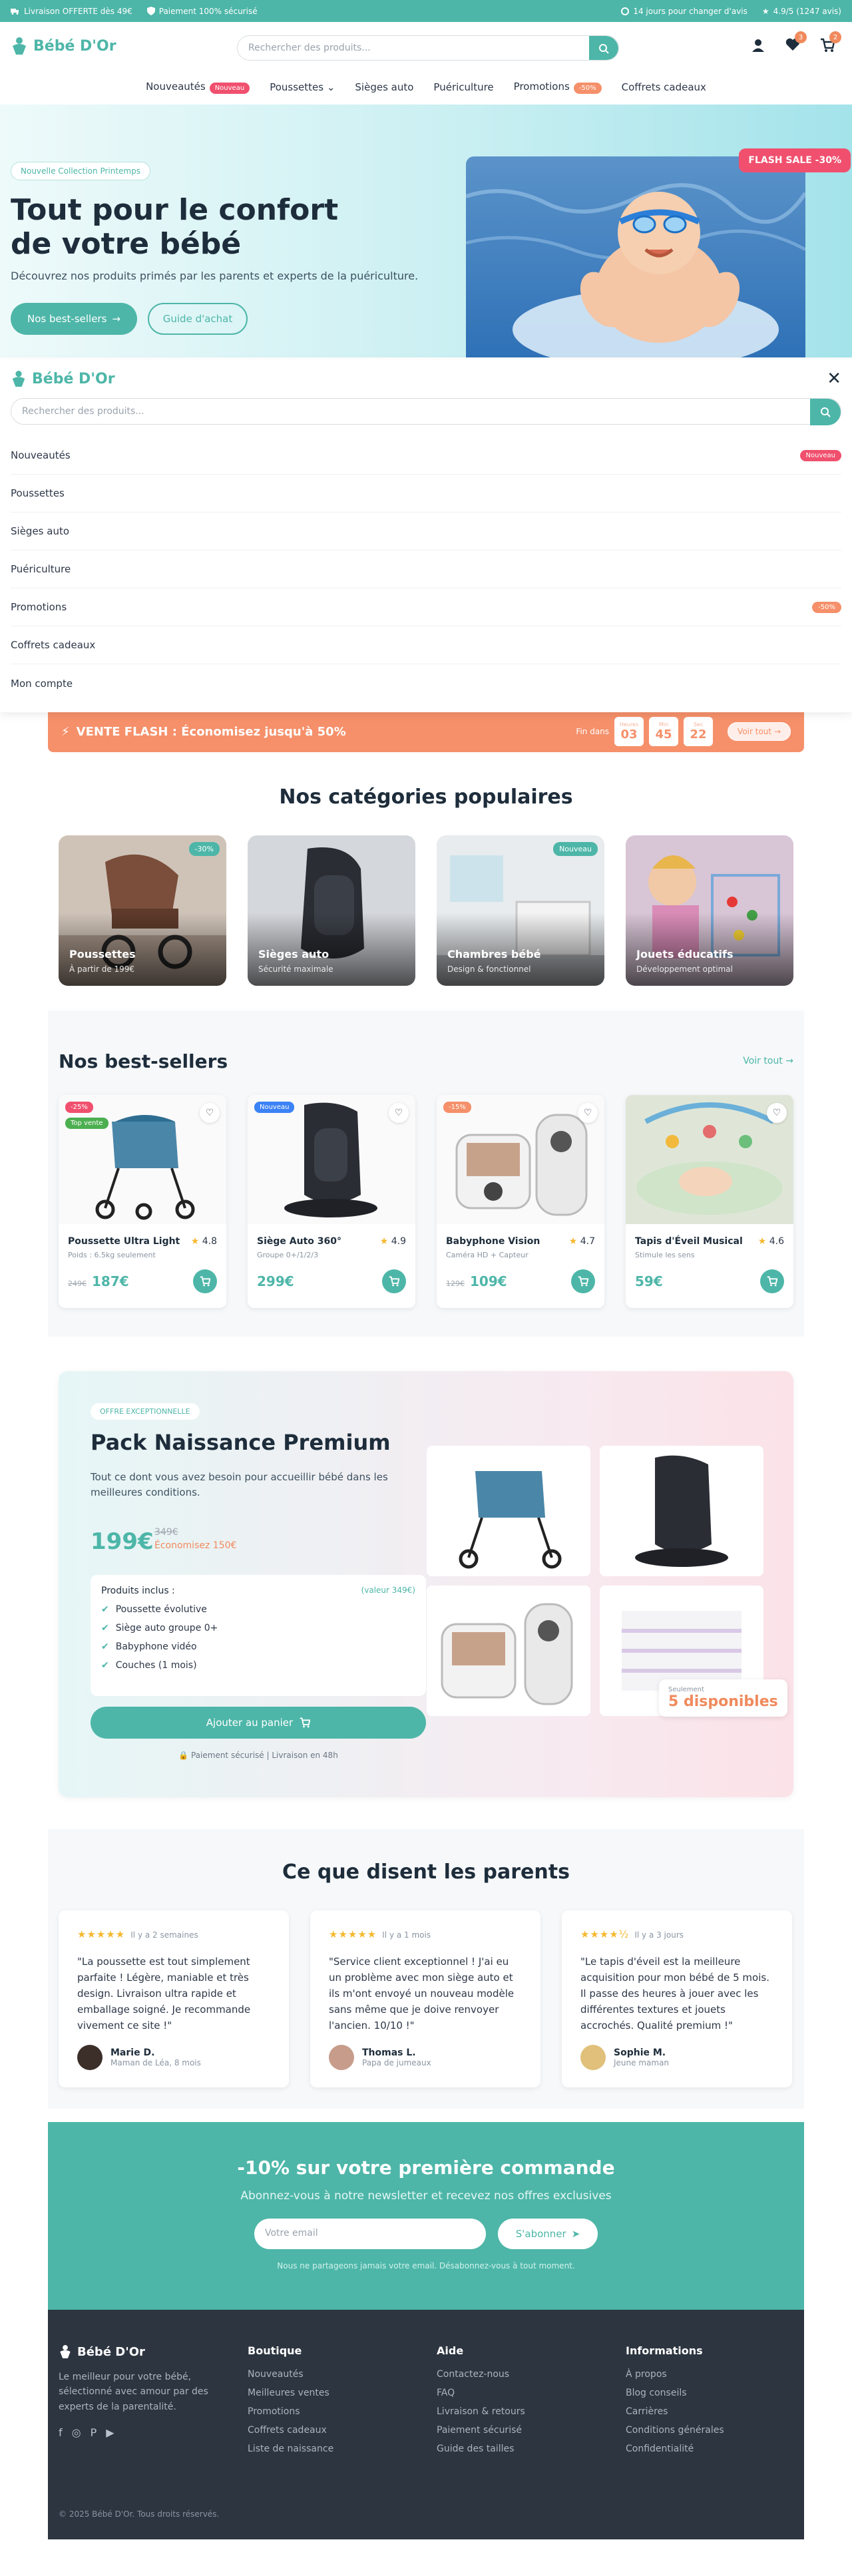  Describe the element at coordinates (290, 2374) in the screenshot. I see `footer-link: Nouveautés` at that location.